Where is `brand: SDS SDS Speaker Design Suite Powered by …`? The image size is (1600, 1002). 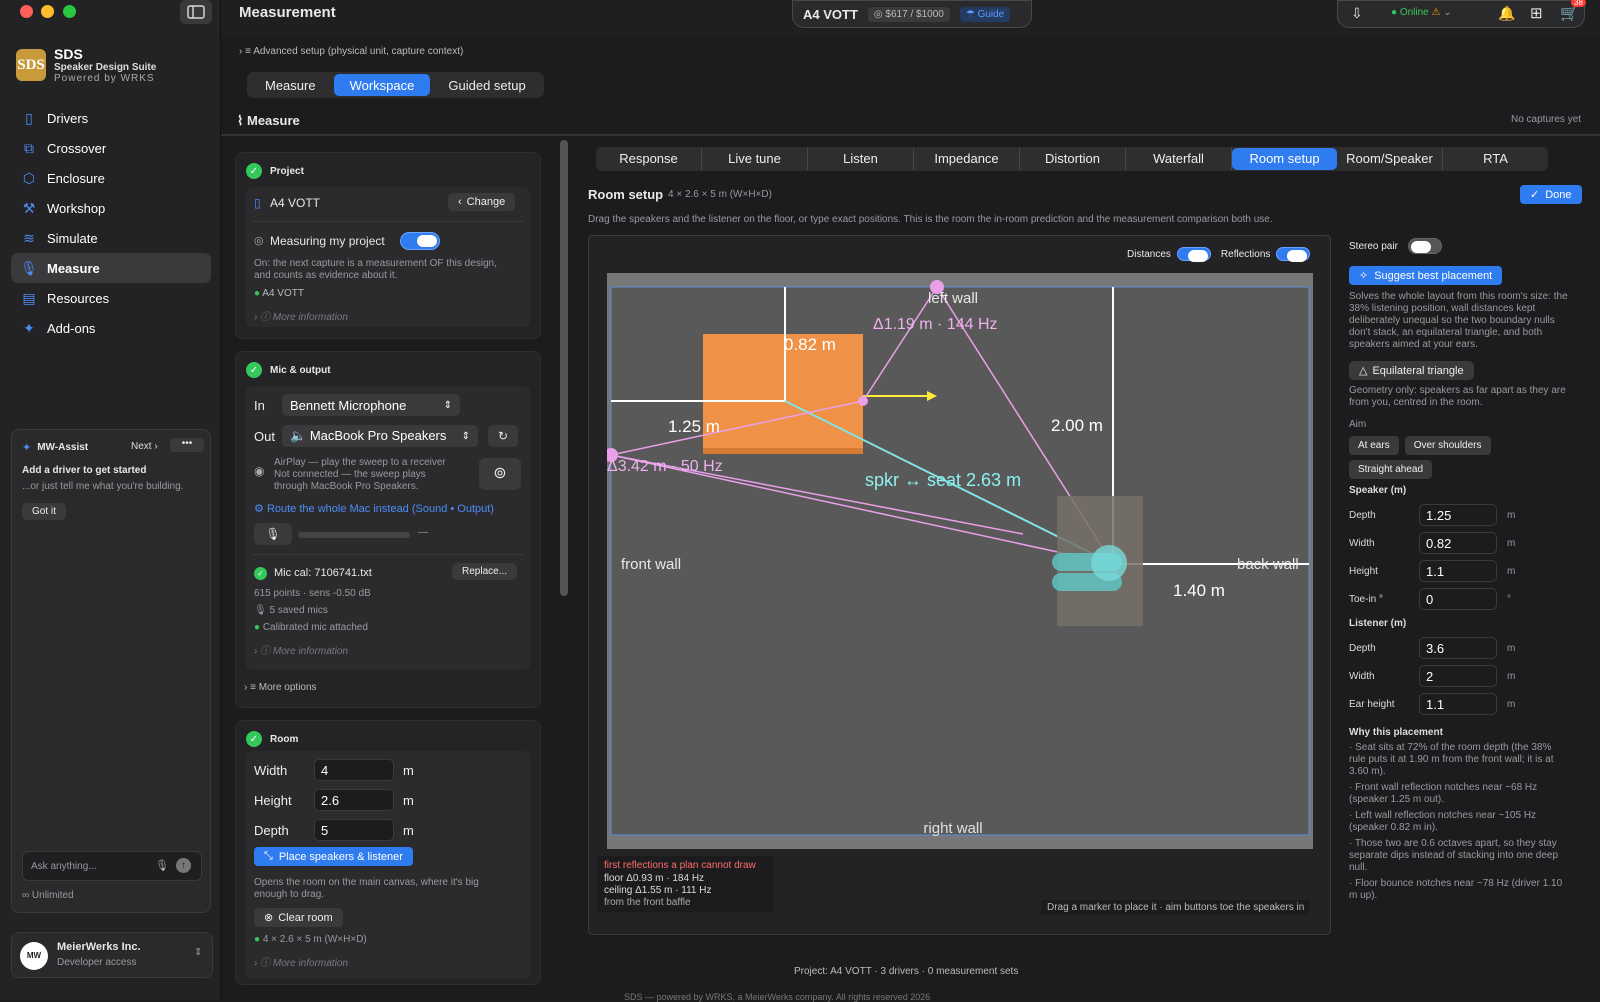 brand: SDS SDS Speaker Design Suite Powered by … is located at coordinates (86, 65).